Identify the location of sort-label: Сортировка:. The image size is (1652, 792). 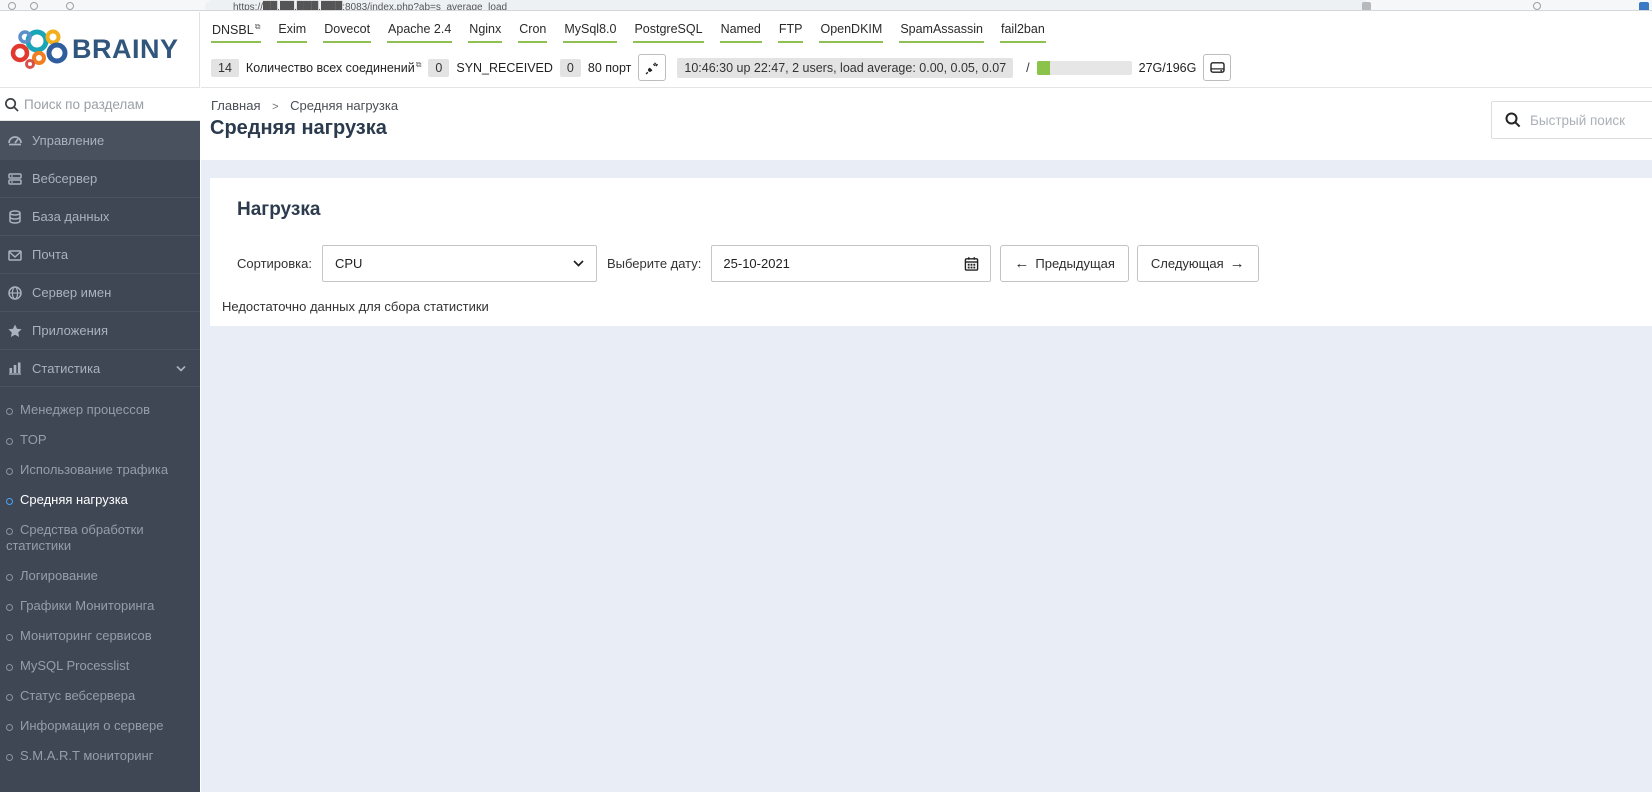
(274, 263).